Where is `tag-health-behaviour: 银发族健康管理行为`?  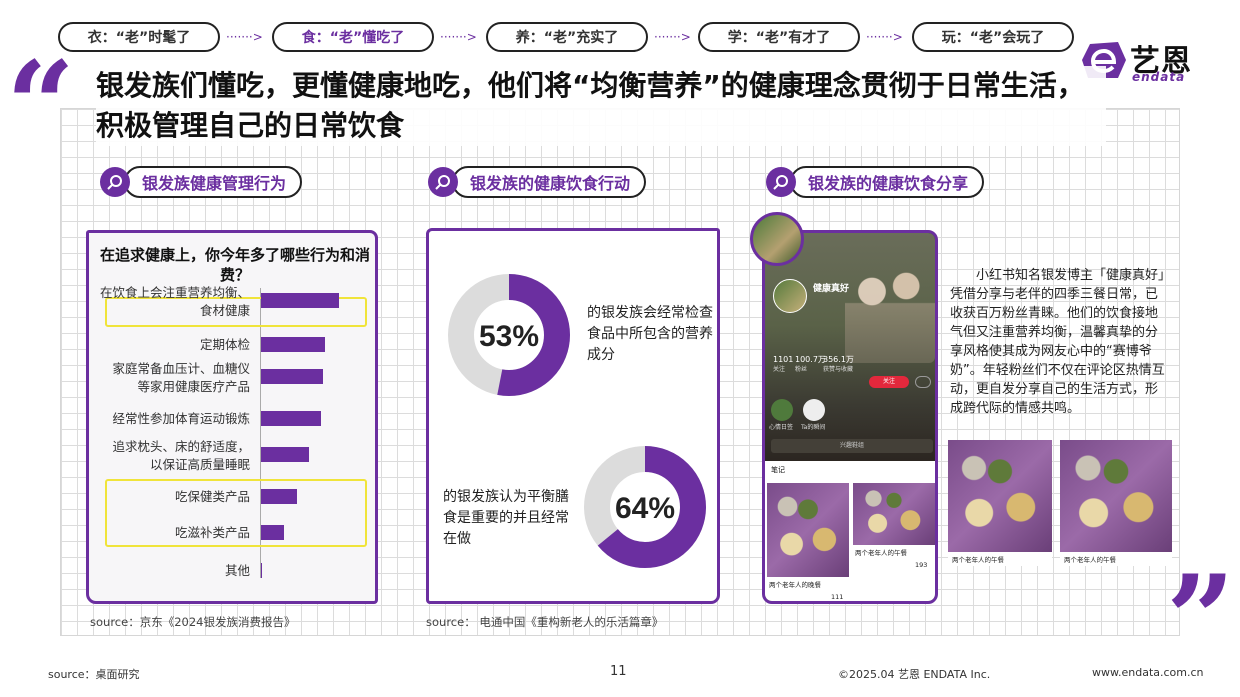
tag-health-behaviour: 银发族健康管理行为 is located at coordinates (201, 182).